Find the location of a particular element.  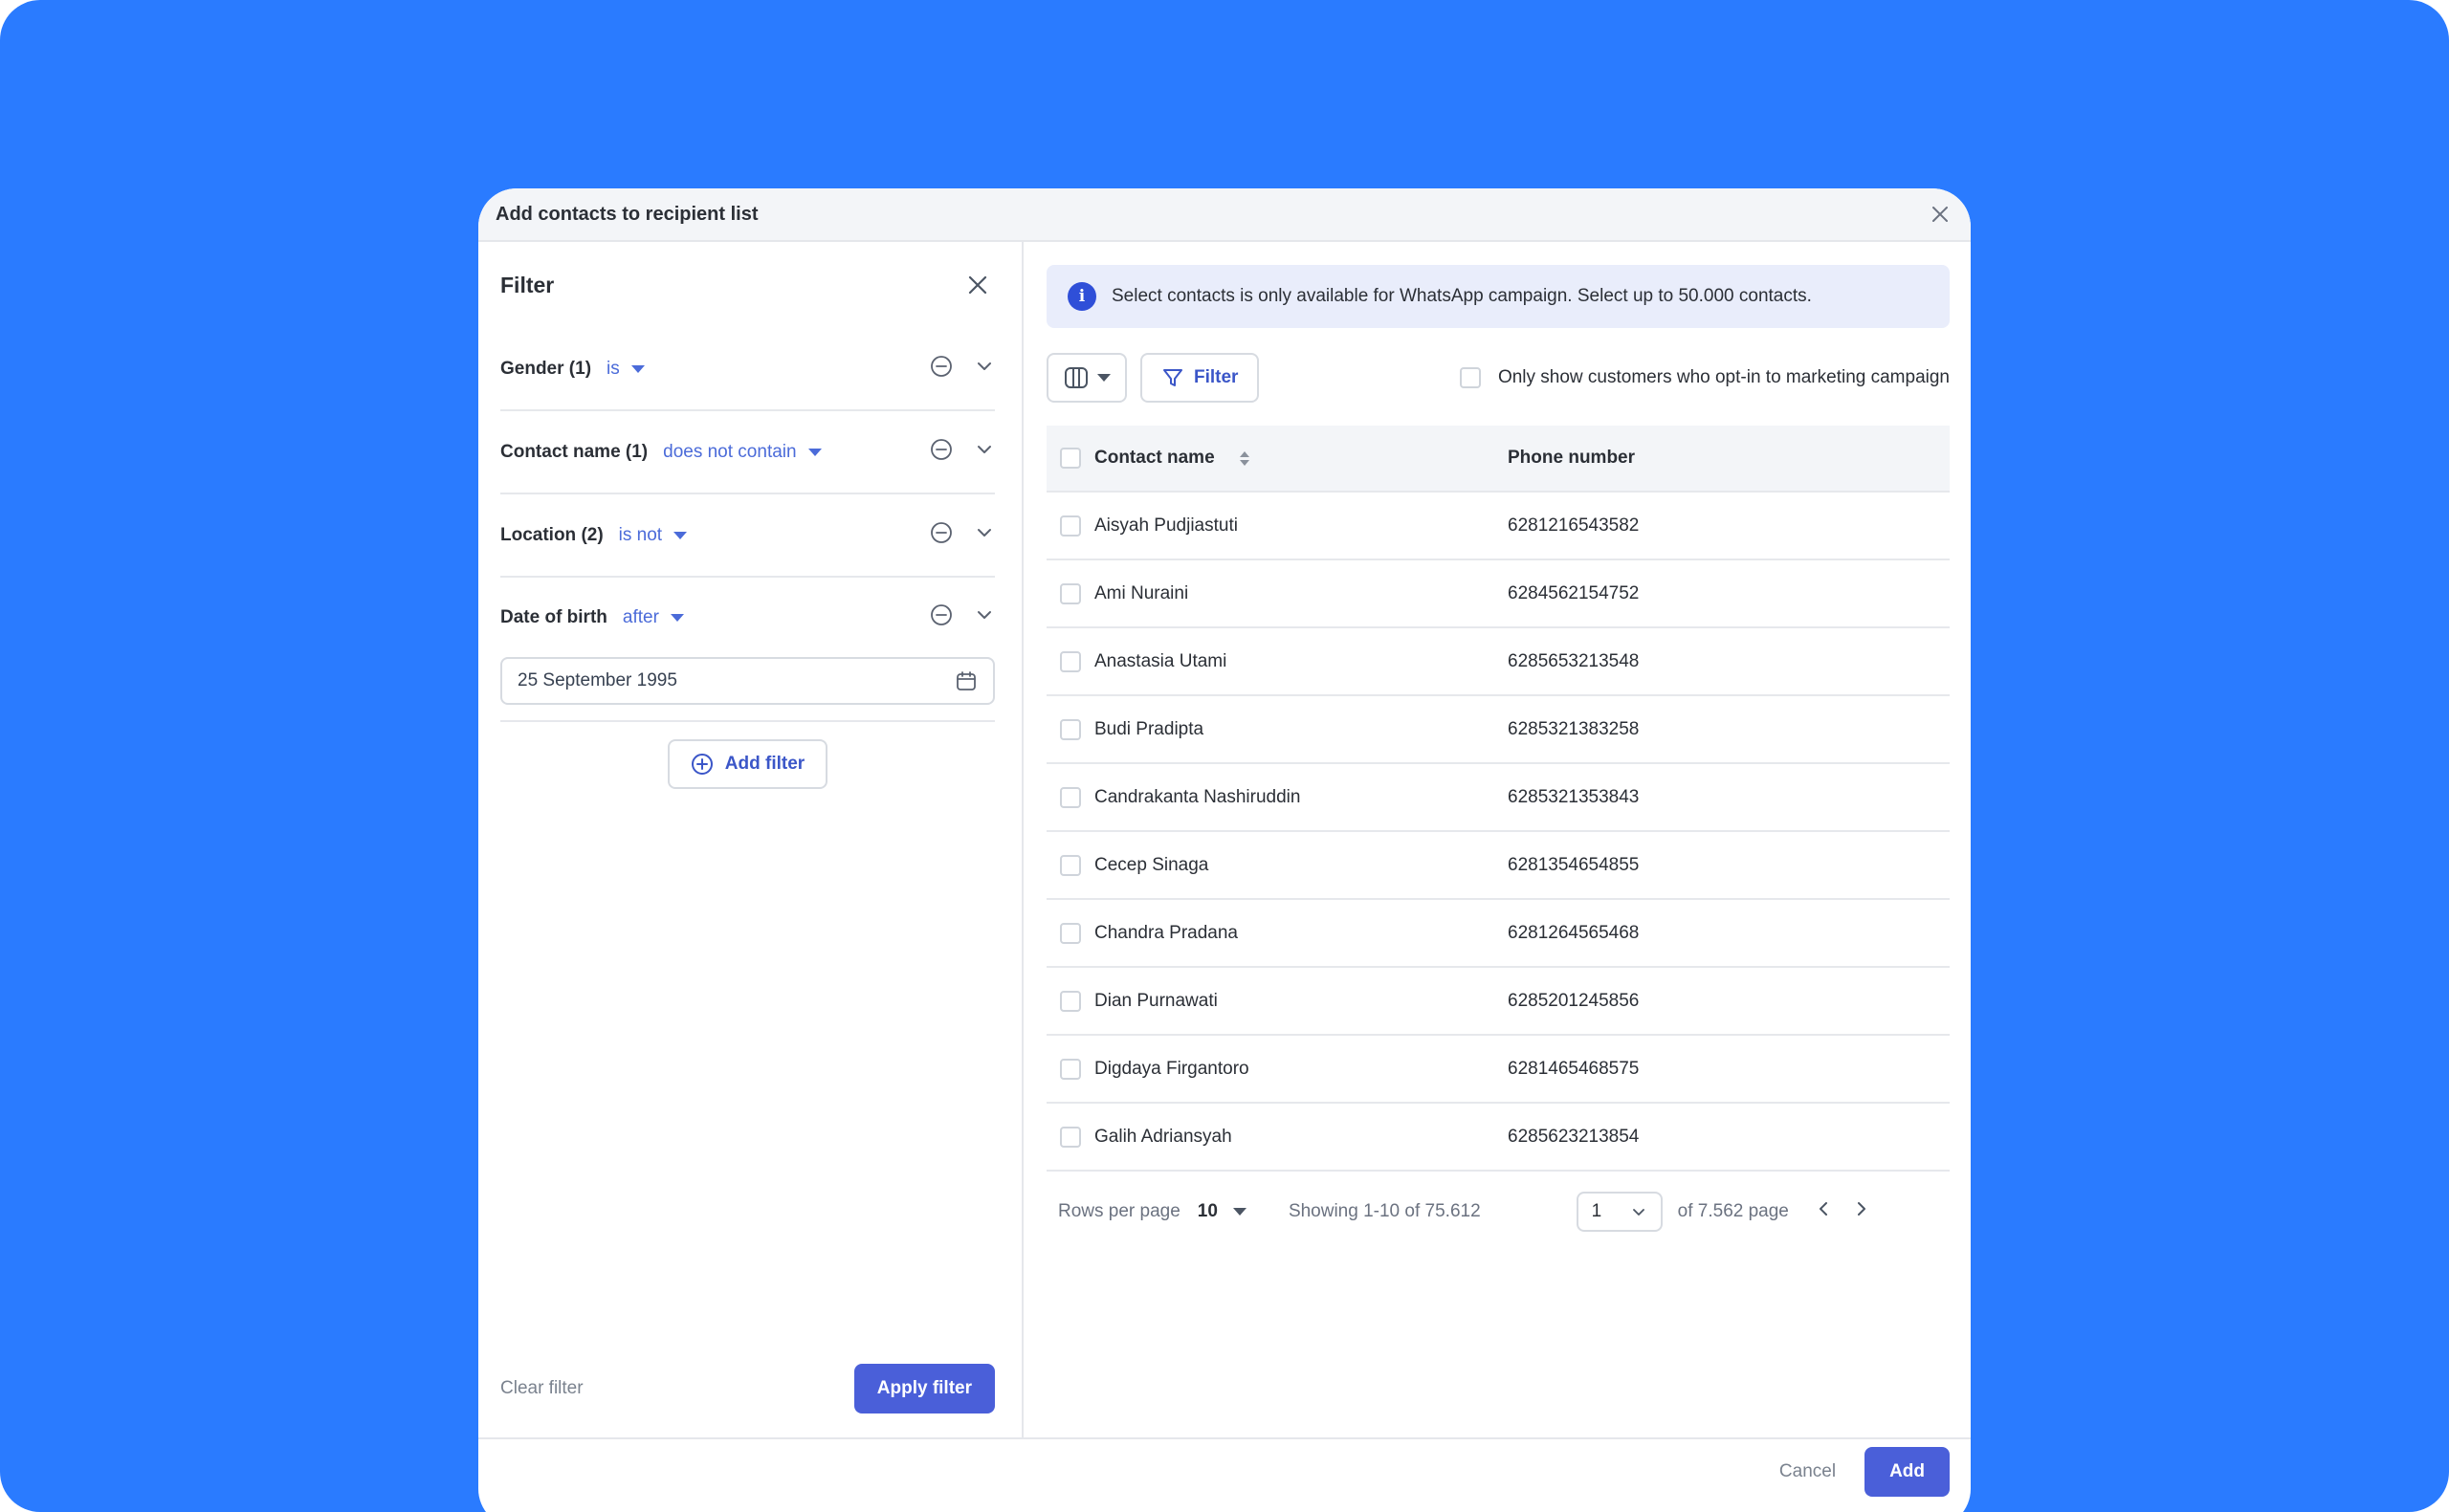

filter-operator-dropdown: after is located at coordinates (653, 617).